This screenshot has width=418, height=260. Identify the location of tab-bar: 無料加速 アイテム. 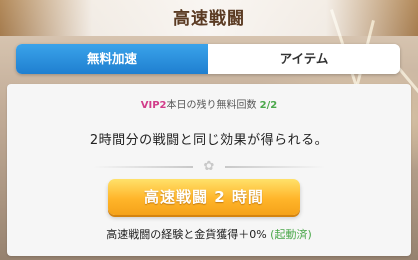
(208, 59).